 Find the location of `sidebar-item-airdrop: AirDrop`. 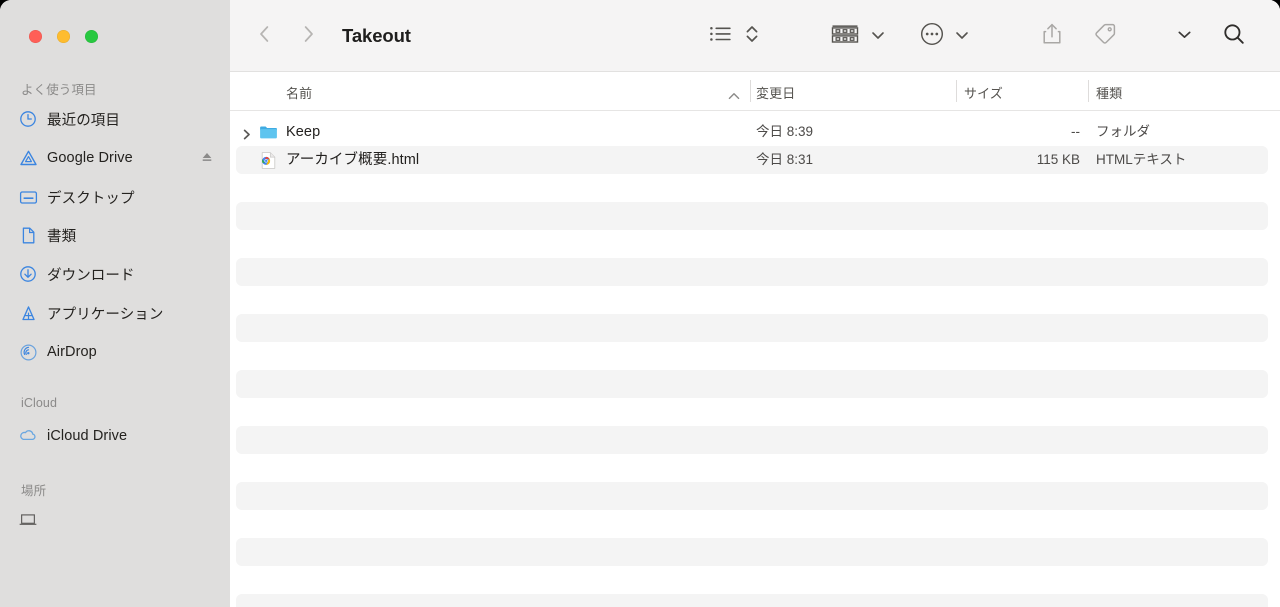

sidebar-item-airdrop: AirDrop is located at coordinates (116, 352).